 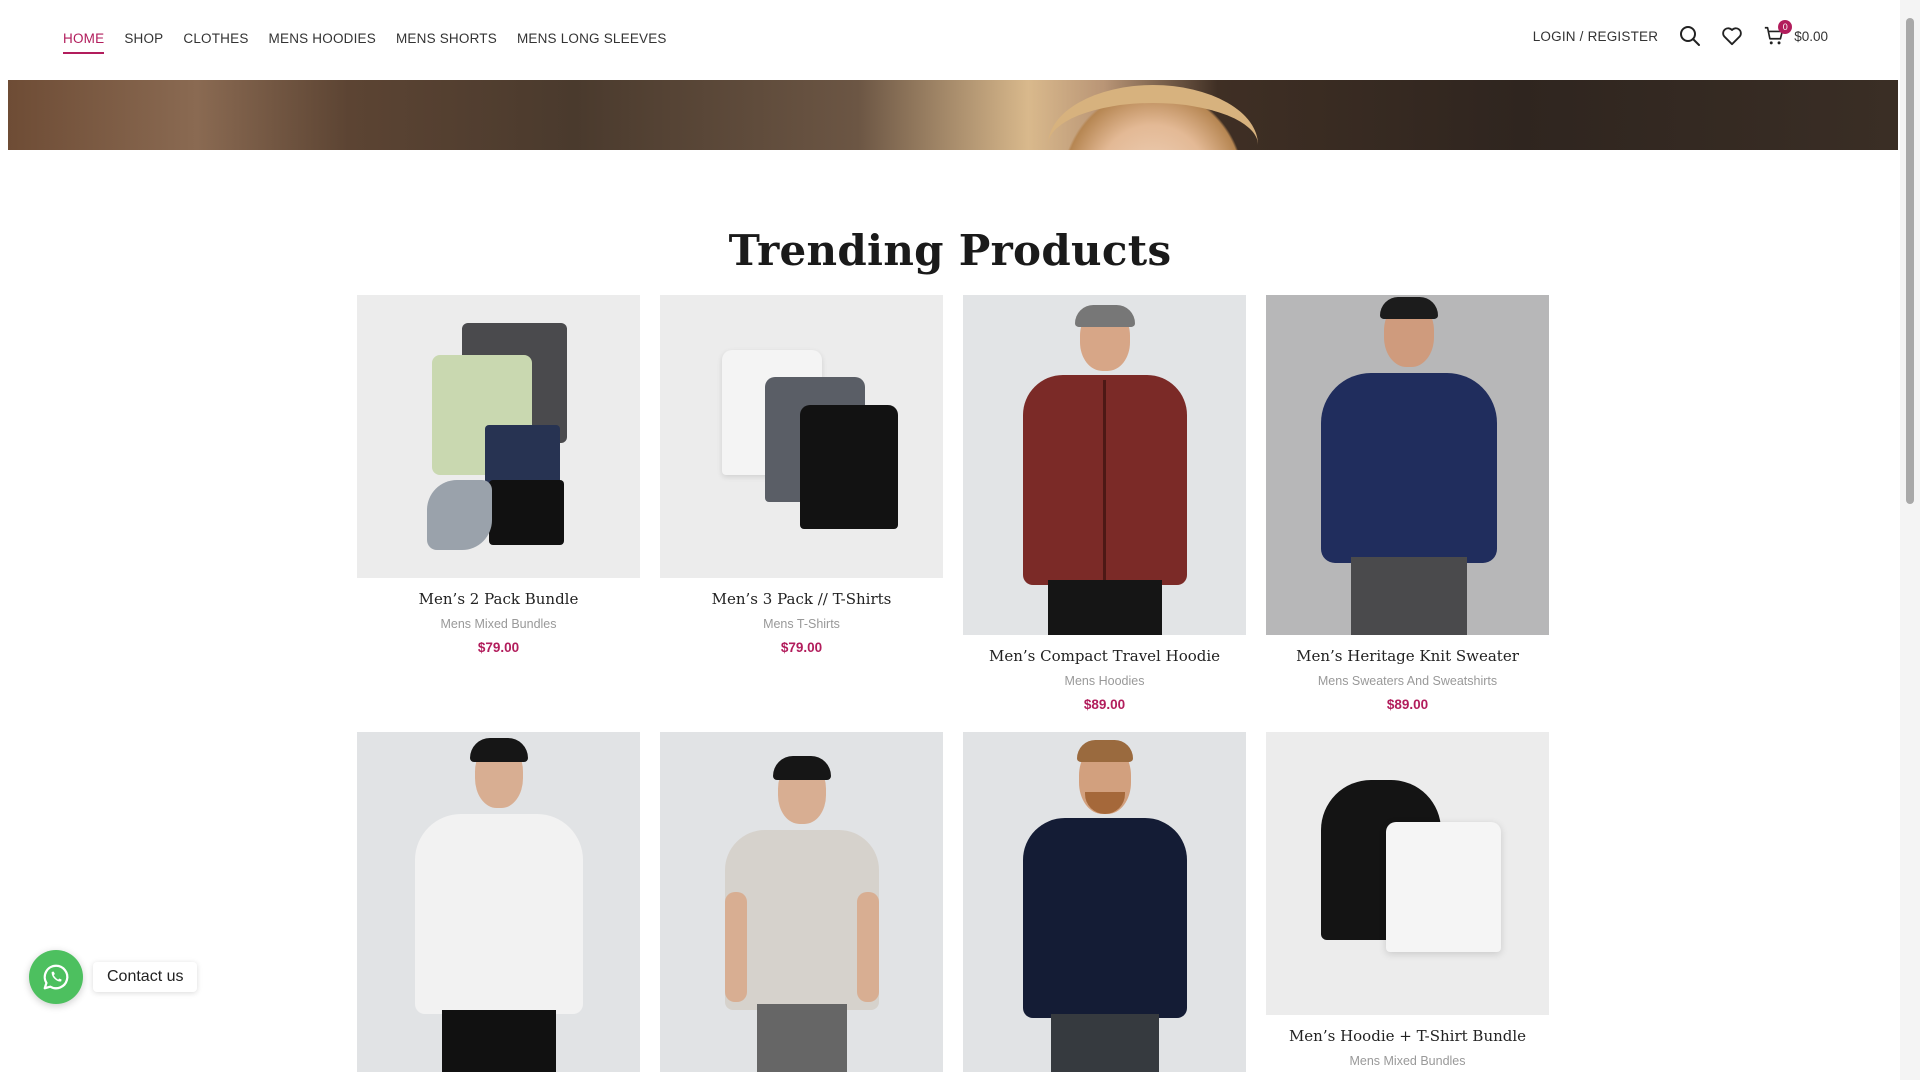 I want to click on cart-icon: 0, so click(x=1777, y=34).